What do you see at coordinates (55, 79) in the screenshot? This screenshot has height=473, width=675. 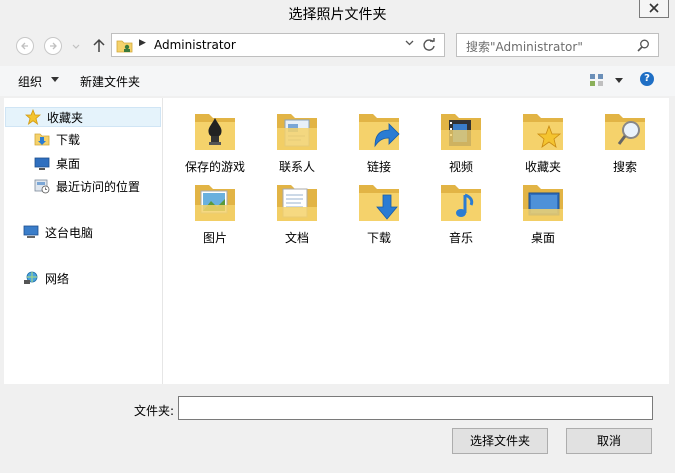 I see `organize-caret-icon` at bounding box center [55, 79].